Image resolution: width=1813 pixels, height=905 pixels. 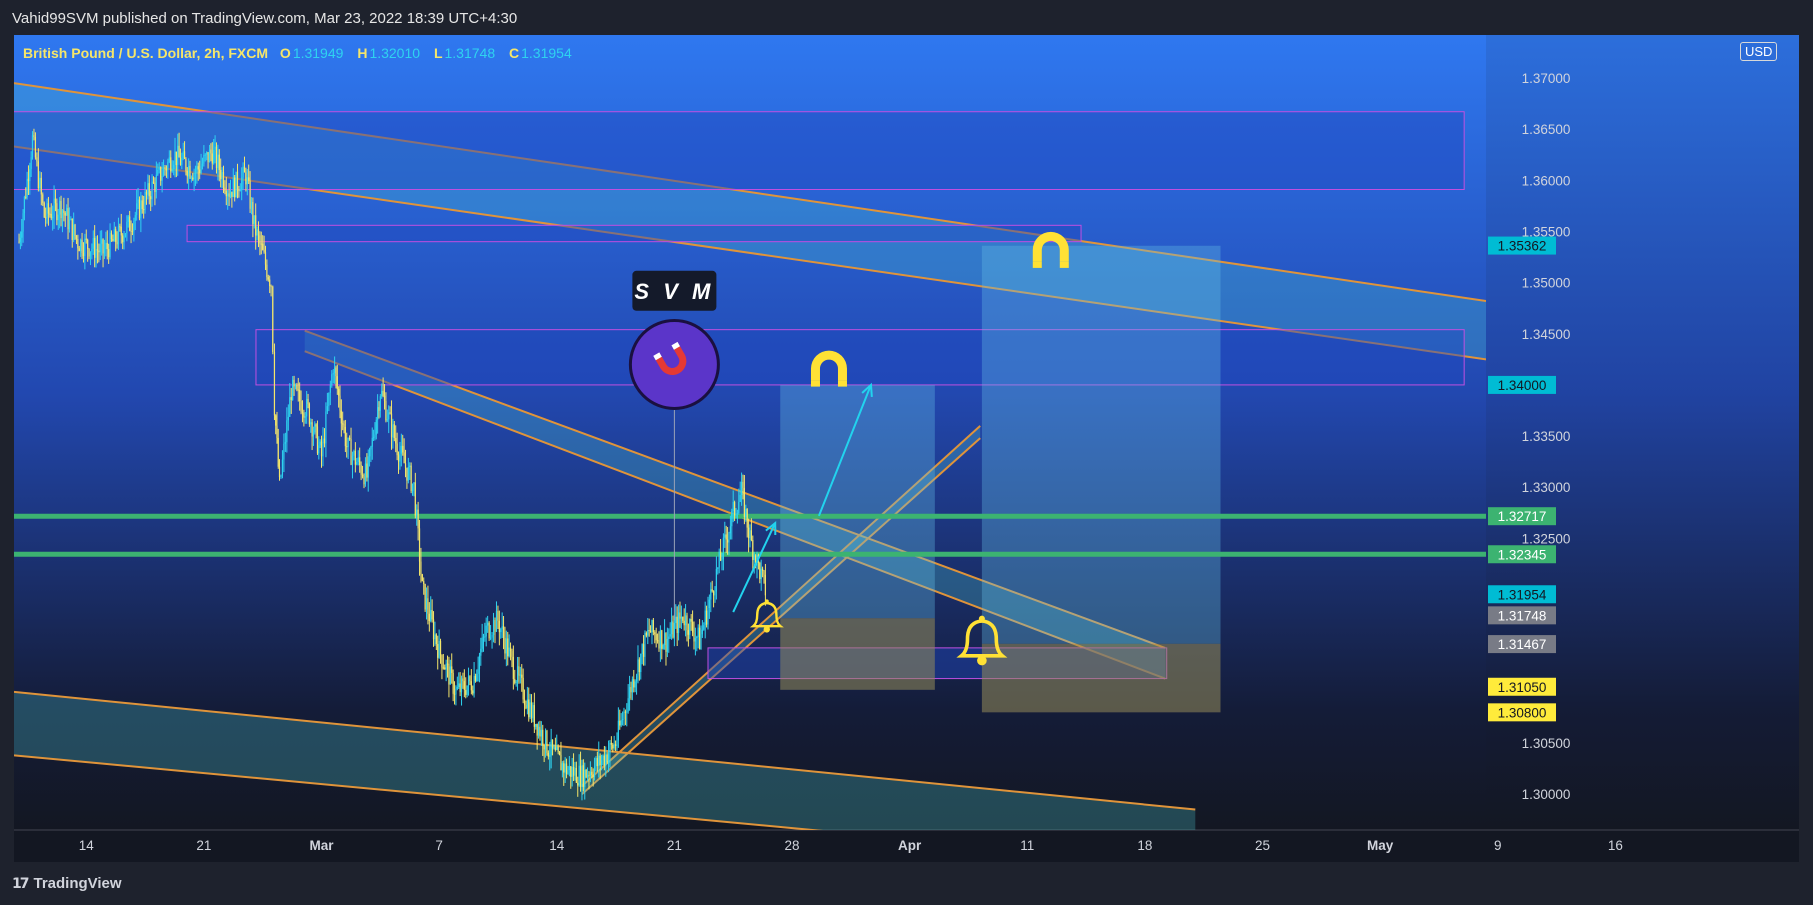 I want to click on currency-button: USD, so click(x=1759, y=51).